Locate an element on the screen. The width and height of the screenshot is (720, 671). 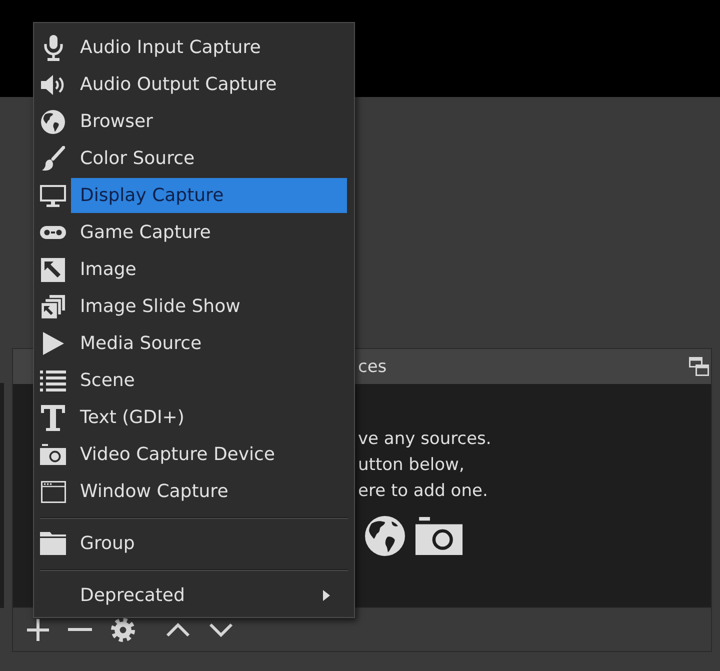
empty-message: ve any sources. utton below, ere to add one. is located at coordinates (425, 465).